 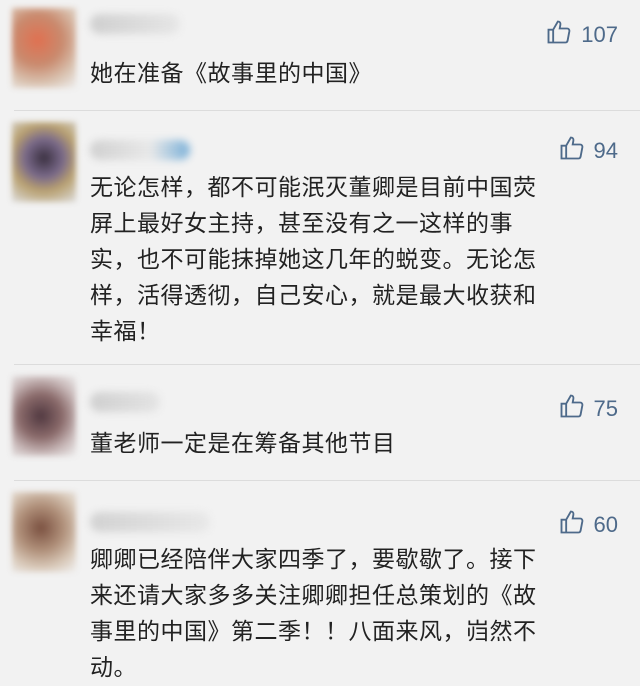 I want to click on like-count: 94, so click(x=605, y=150).